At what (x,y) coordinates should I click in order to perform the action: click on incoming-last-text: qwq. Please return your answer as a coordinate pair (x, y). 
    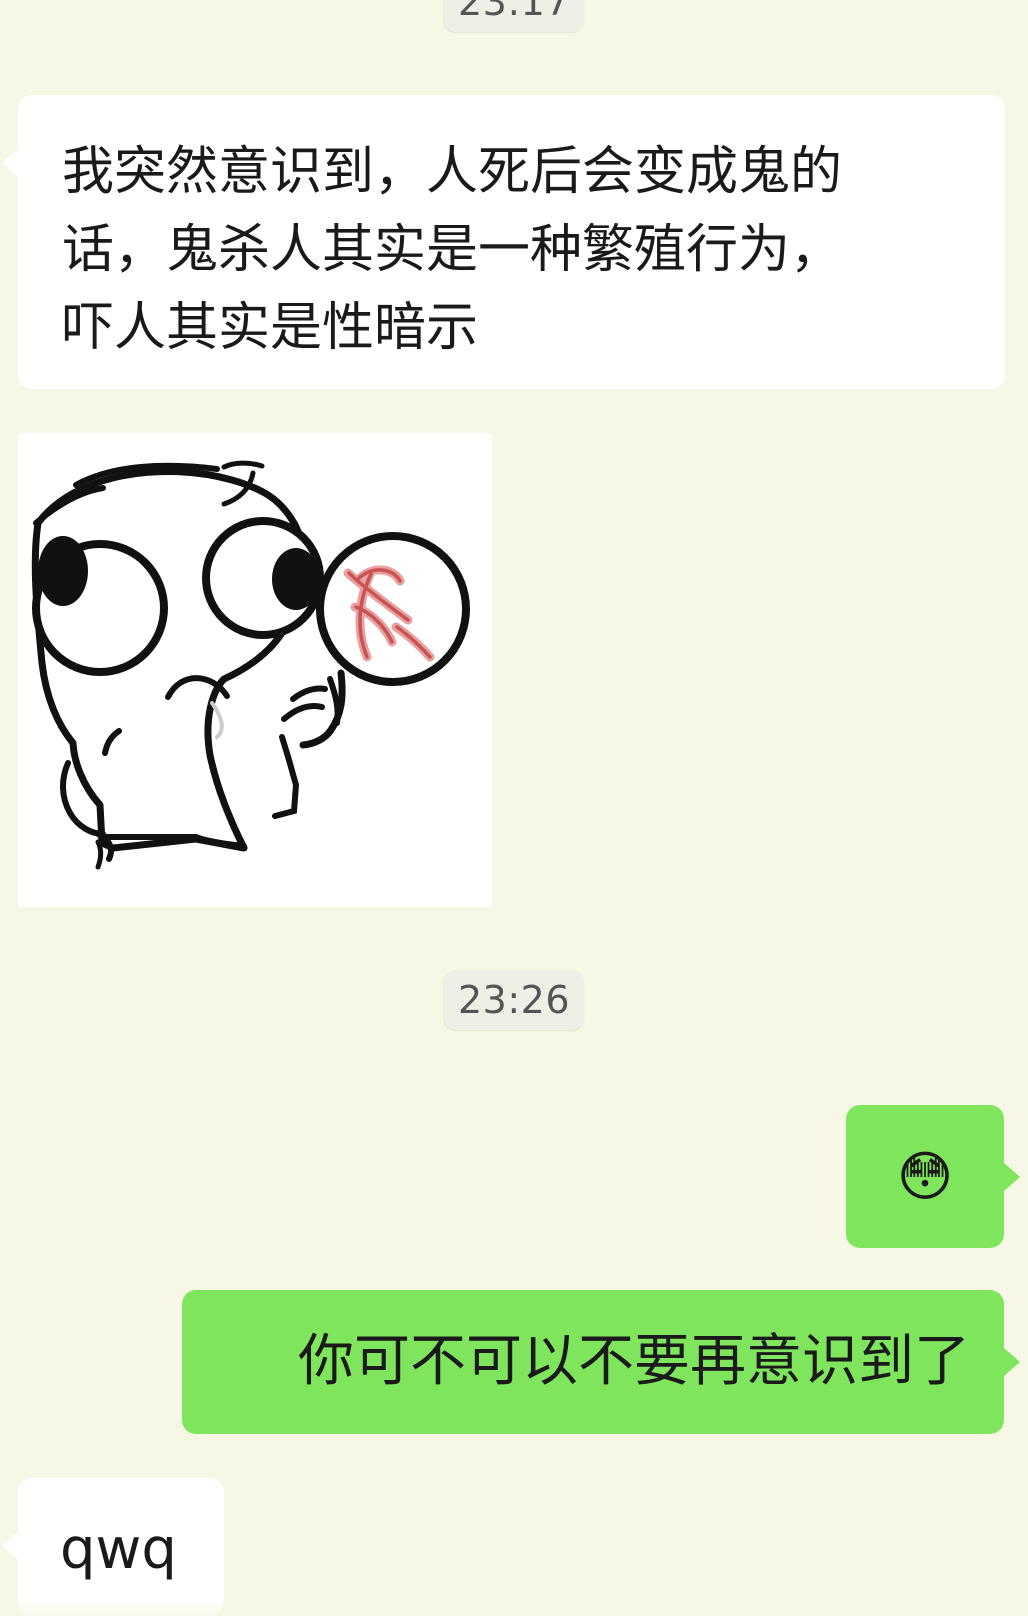
    Looking at the image, I should click on (118, 1549).